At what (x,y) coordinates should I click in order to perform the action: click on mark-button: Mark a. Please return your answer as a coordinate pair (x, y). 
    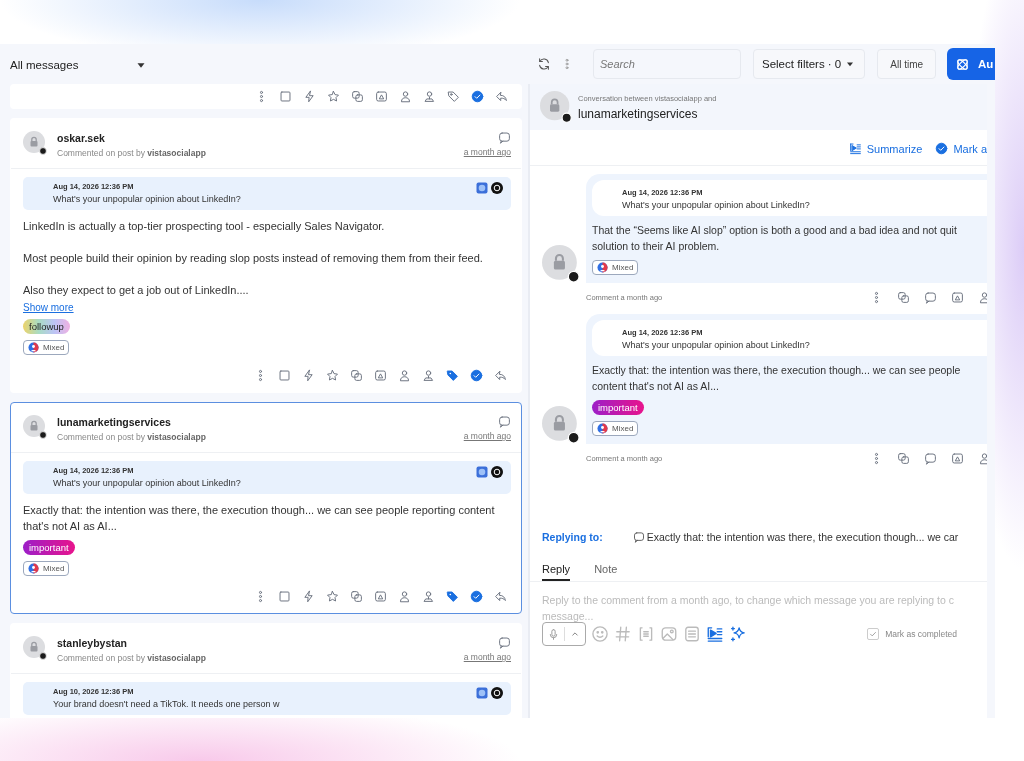
    Looking at the image, I should click on (961, 148).